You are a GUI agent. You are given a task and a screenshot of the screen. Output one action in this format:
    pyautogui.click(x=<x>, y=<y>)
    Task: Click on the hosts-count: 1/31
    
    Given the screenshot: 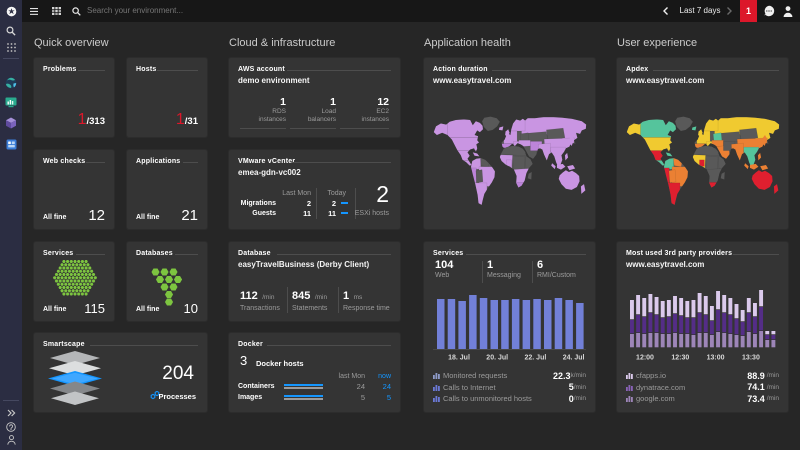 What is the action you would take?
    pyautogui.click(x=187, y=120)
    